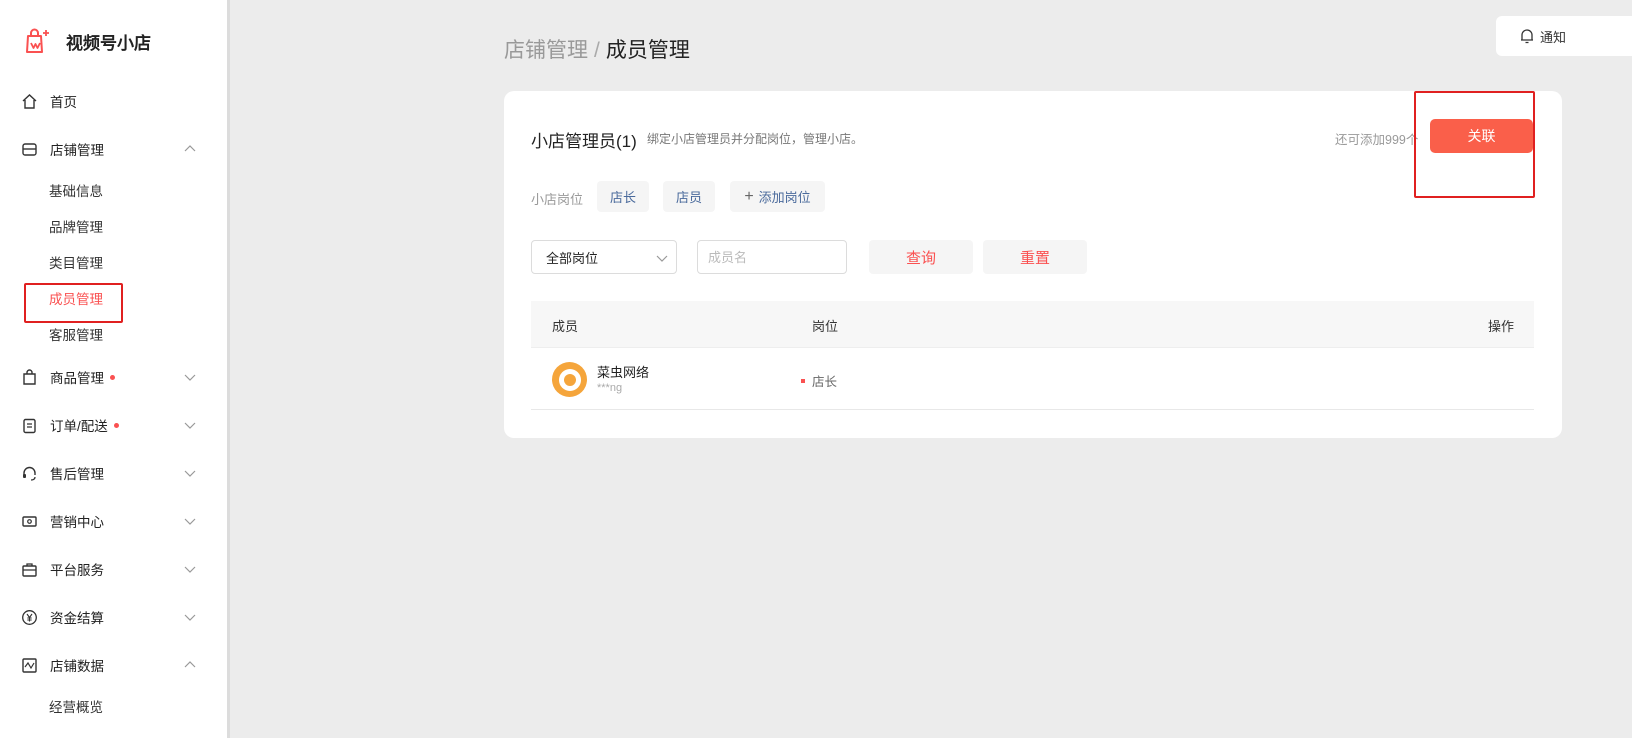 The height and width of the screenshot is (738, 1632). I want to click on add-role-button: + 添加岗位, so click(777, 196).